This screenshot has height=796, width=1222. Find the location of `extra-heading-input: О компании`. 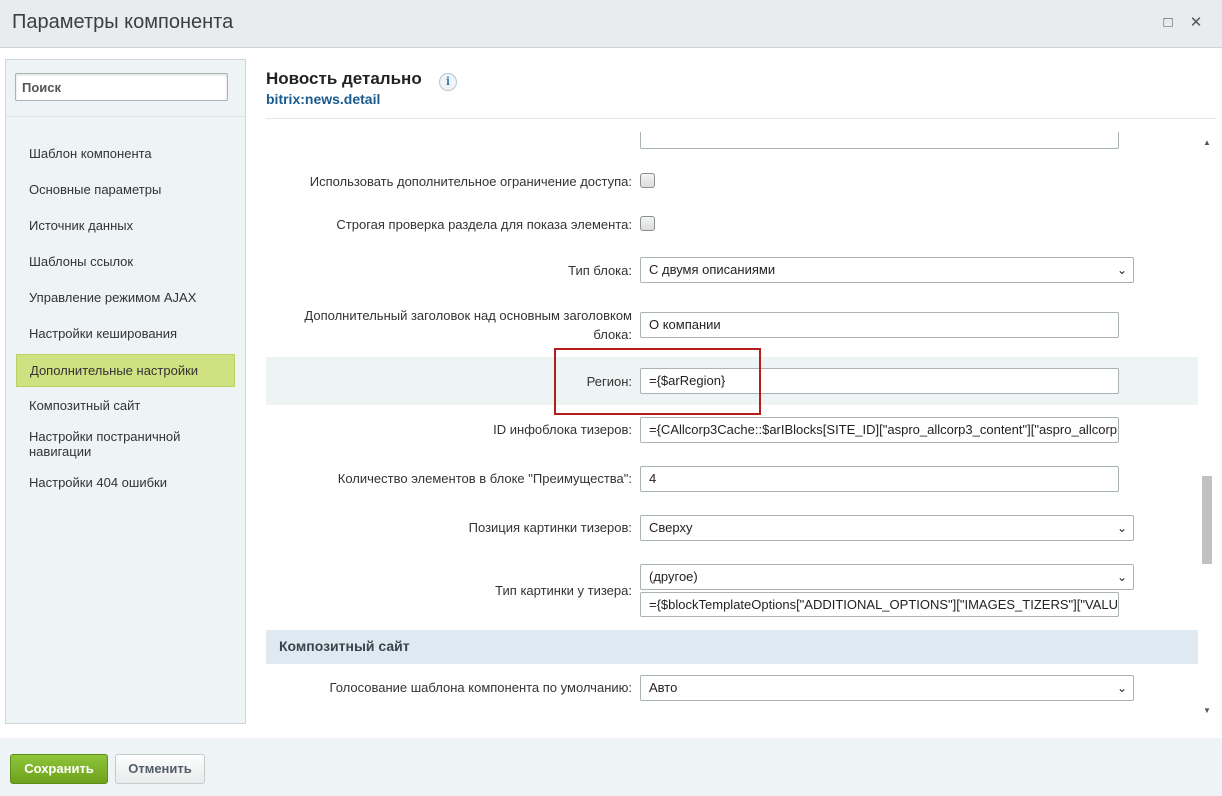

extra-heading-input: О компании is located at coordinates (879, 325).